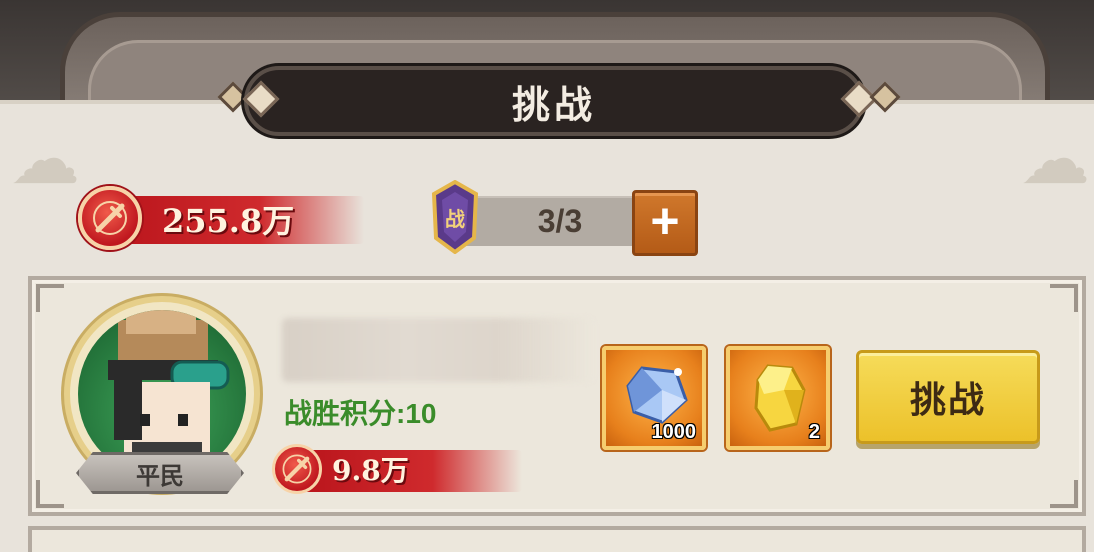 The height and width of the screenshot is (552, 1094). What do you see at coordinates (553, 104) in the screenshot?
I see `page-title: 挑战` at bounding box center [553, 104].